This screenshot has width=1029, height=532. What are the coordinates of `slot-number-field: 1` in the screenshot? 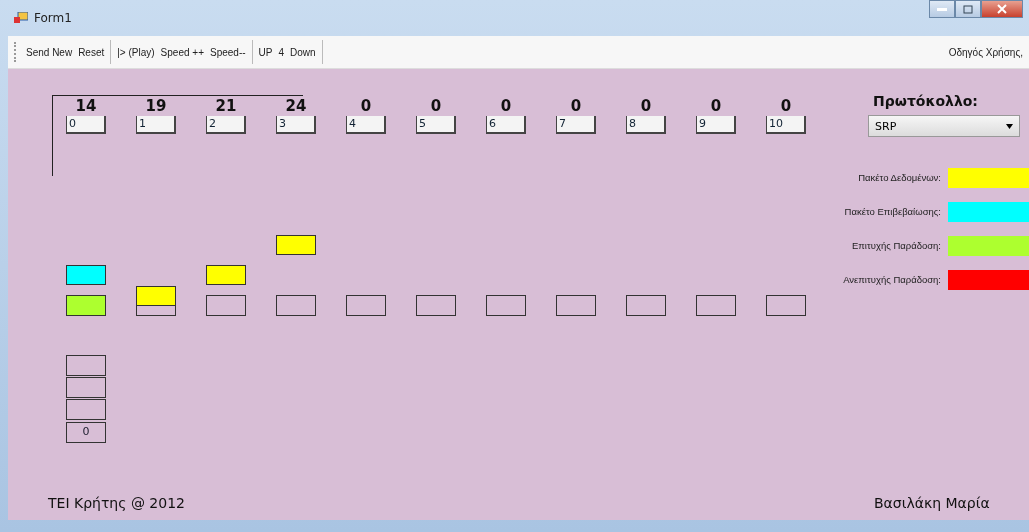 It's located at (156, 125).